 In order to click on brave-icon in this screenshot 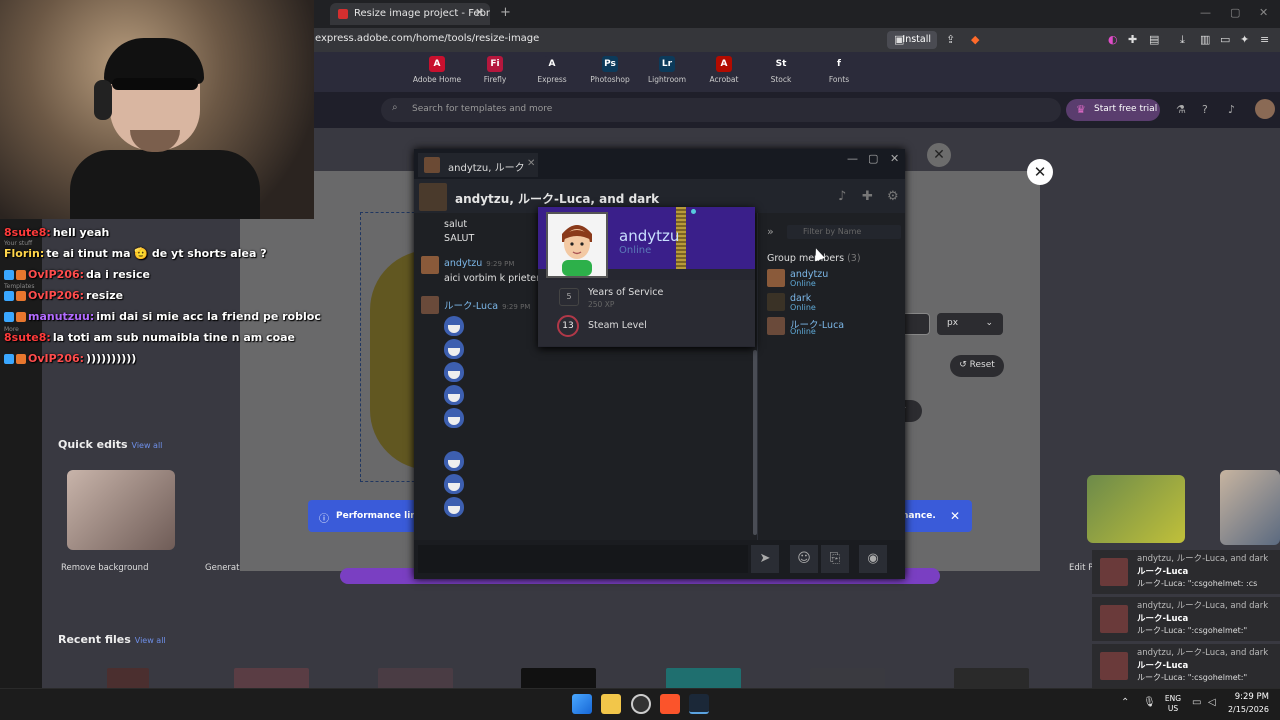, I will do `click(670, 704)`.